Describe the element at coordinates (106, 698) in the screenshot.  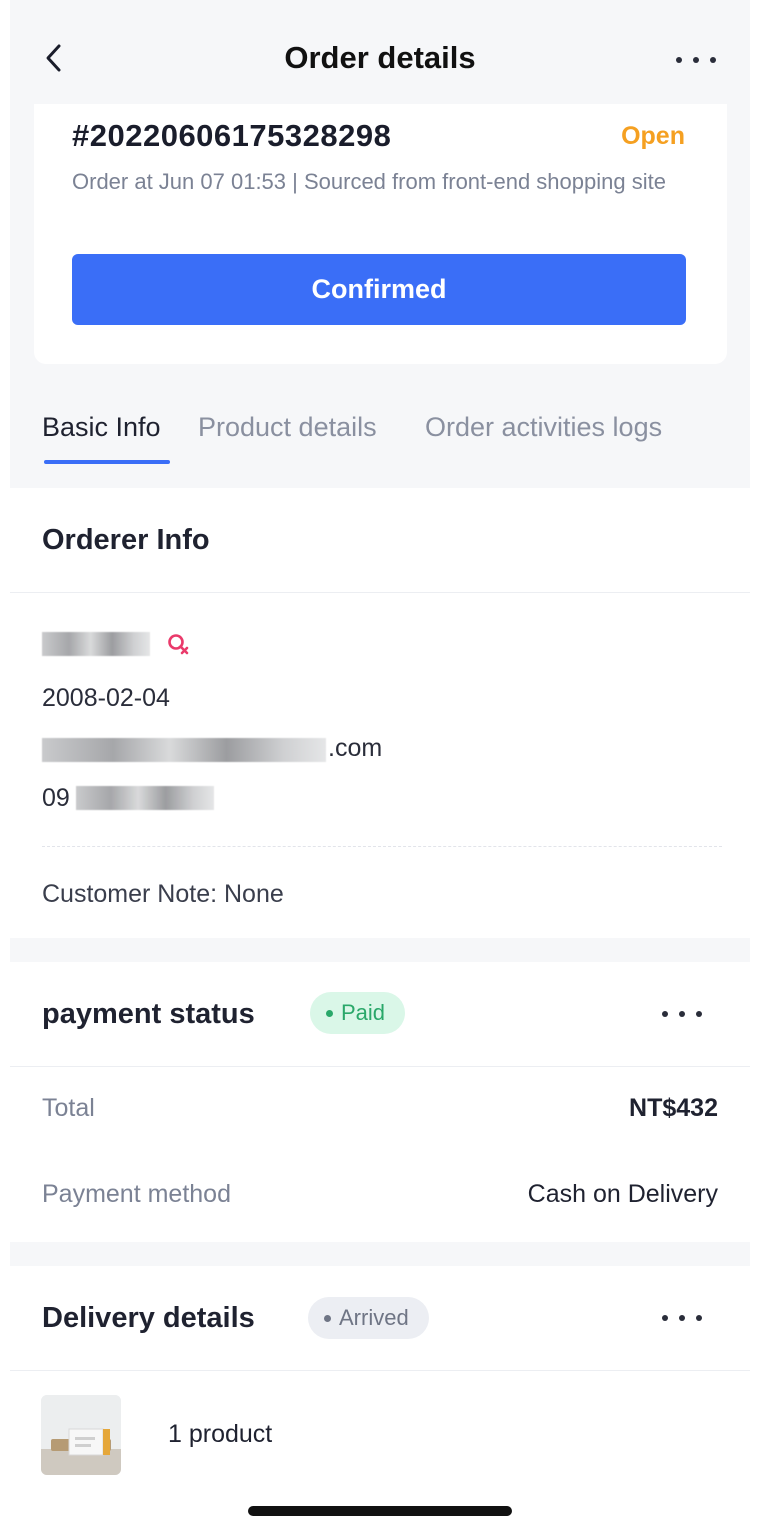
I see `orderer-birthday: 2008-02-04` at that location.